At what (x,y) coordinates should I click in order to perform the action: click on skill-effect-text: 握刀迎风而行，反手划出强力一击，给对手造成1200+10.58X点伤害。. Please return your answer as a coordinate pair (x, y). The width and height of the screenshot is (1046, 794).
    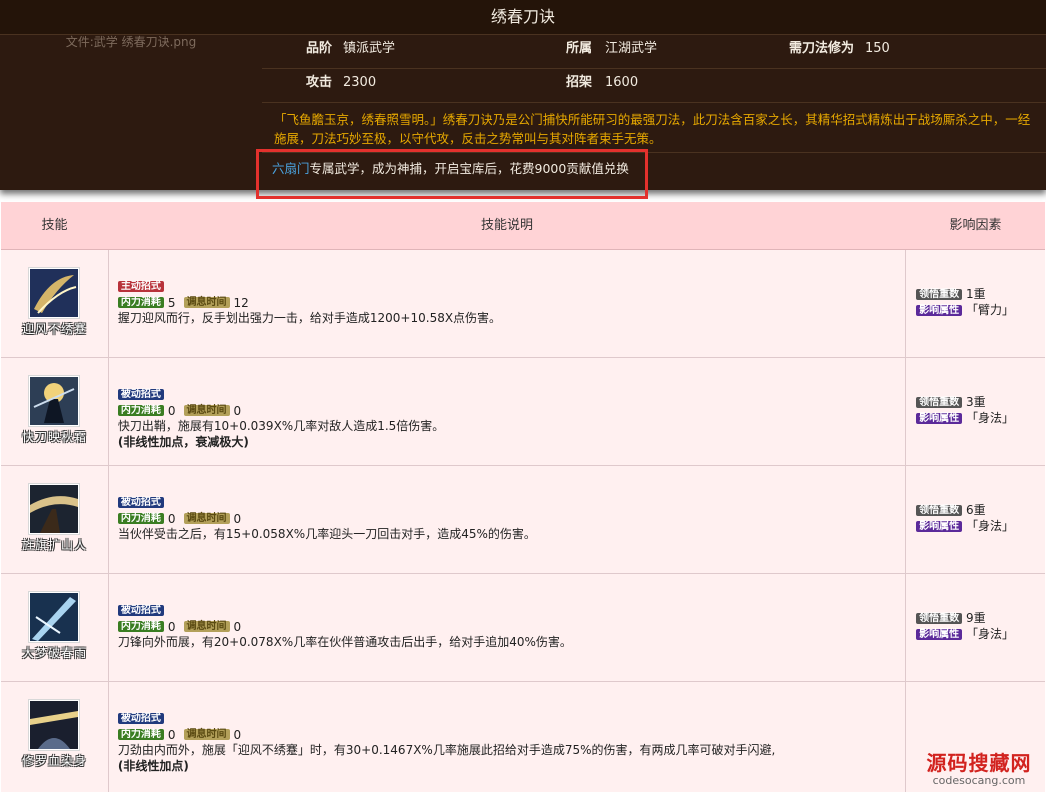
    Looking at the image, I should click on (309, 318).